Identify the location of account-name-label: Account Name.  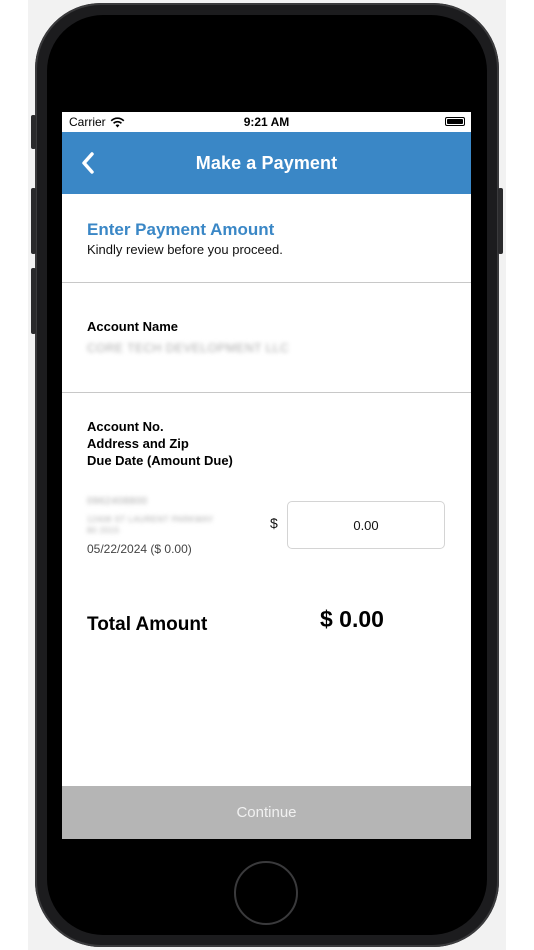
(133, 326).